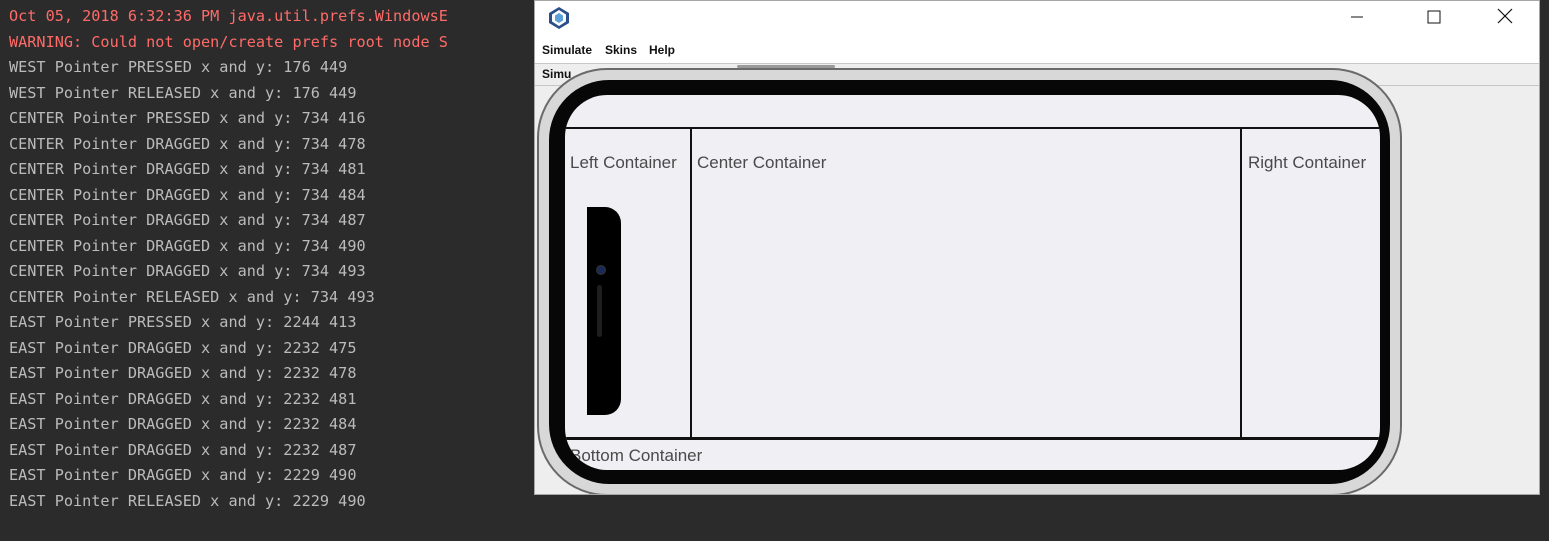 Image resolution: width=1549 pixels, height=541 pixels. What do you see at coordinates (559, 18) in the screenshot?
I see `codename-one-app-icon` at bounding box center [559, 18].